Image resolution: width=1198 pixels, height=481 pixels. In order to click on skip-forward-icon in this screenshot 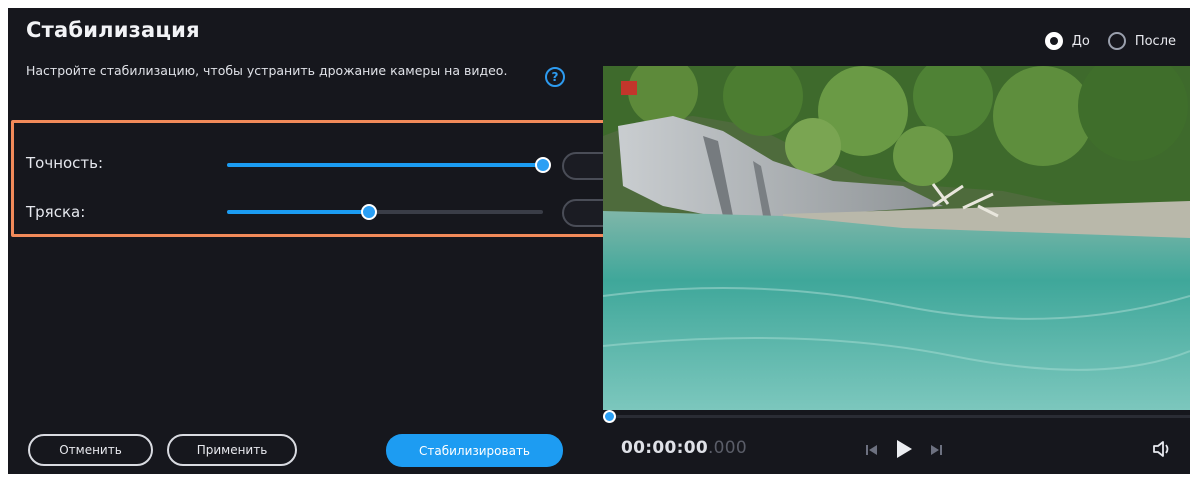, I will do `click(936, 451)`.